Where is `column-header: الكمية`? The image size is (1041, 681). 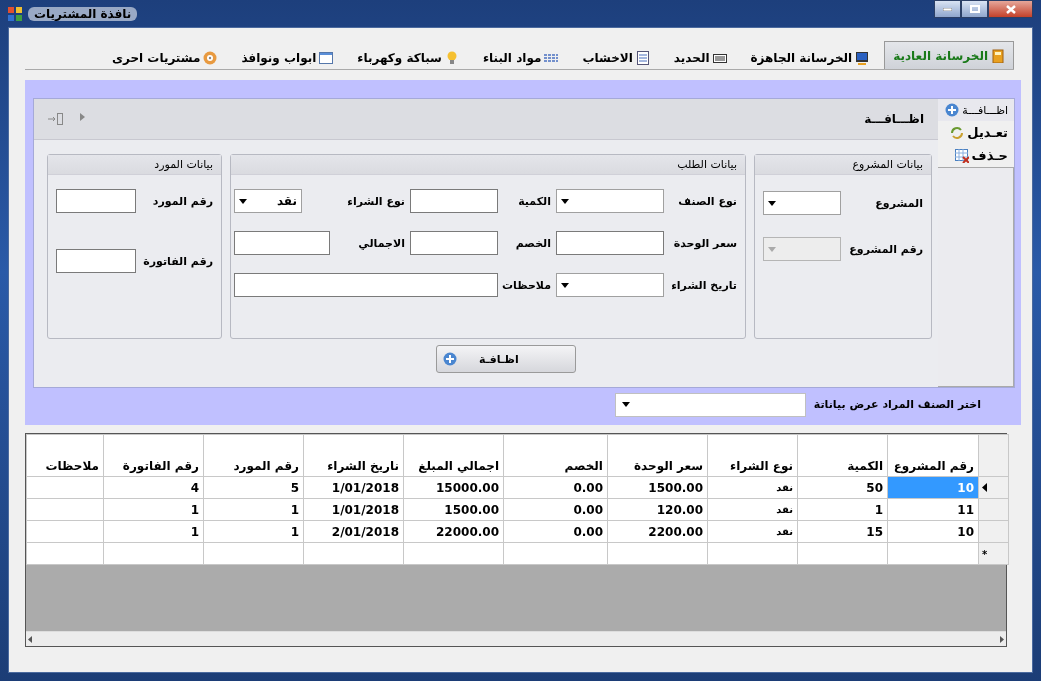
column-header: الكمية is located at coordinates (842, 455).